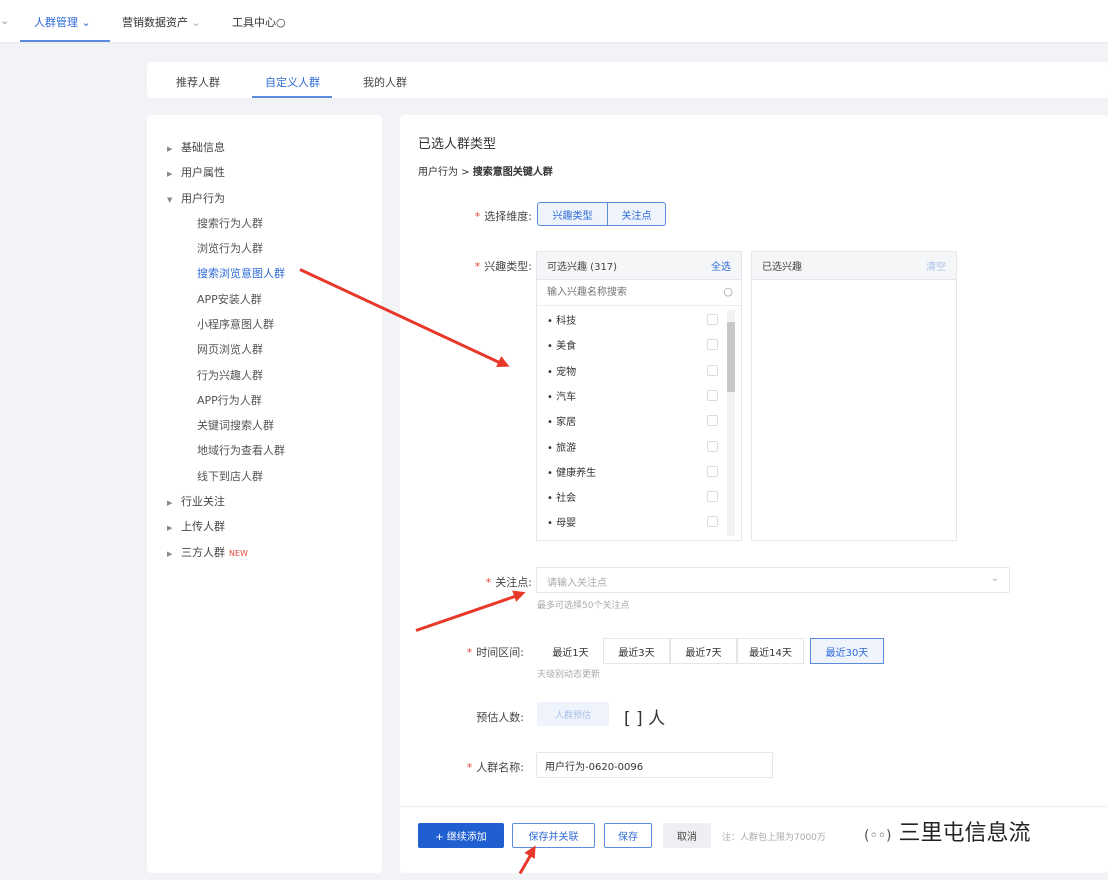 The width and height of the screenshot is (1108, 880). What do you see at coordinates (230, 476) in the screenshot?
I see `tree-child: 线下到店人群` at bounding box center [230, 476].